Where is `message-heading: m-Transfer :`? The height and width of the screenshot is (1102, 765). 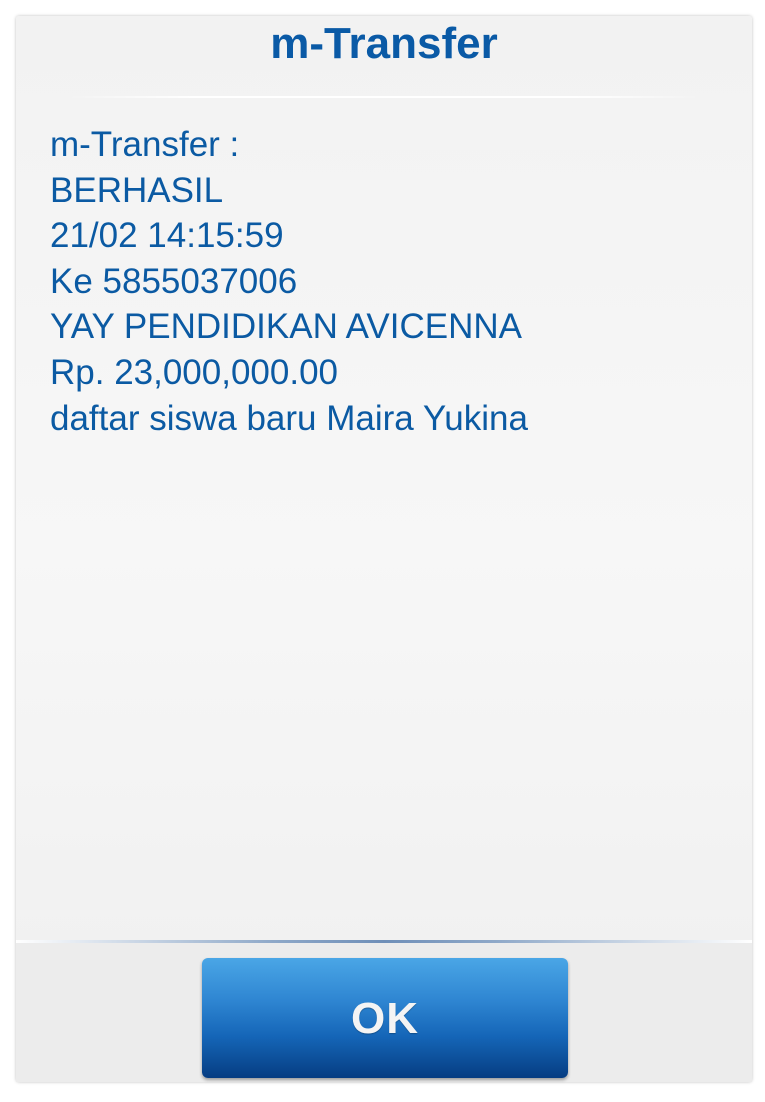 message-heading: m-Transfer : is located at coordinates (145, 144).